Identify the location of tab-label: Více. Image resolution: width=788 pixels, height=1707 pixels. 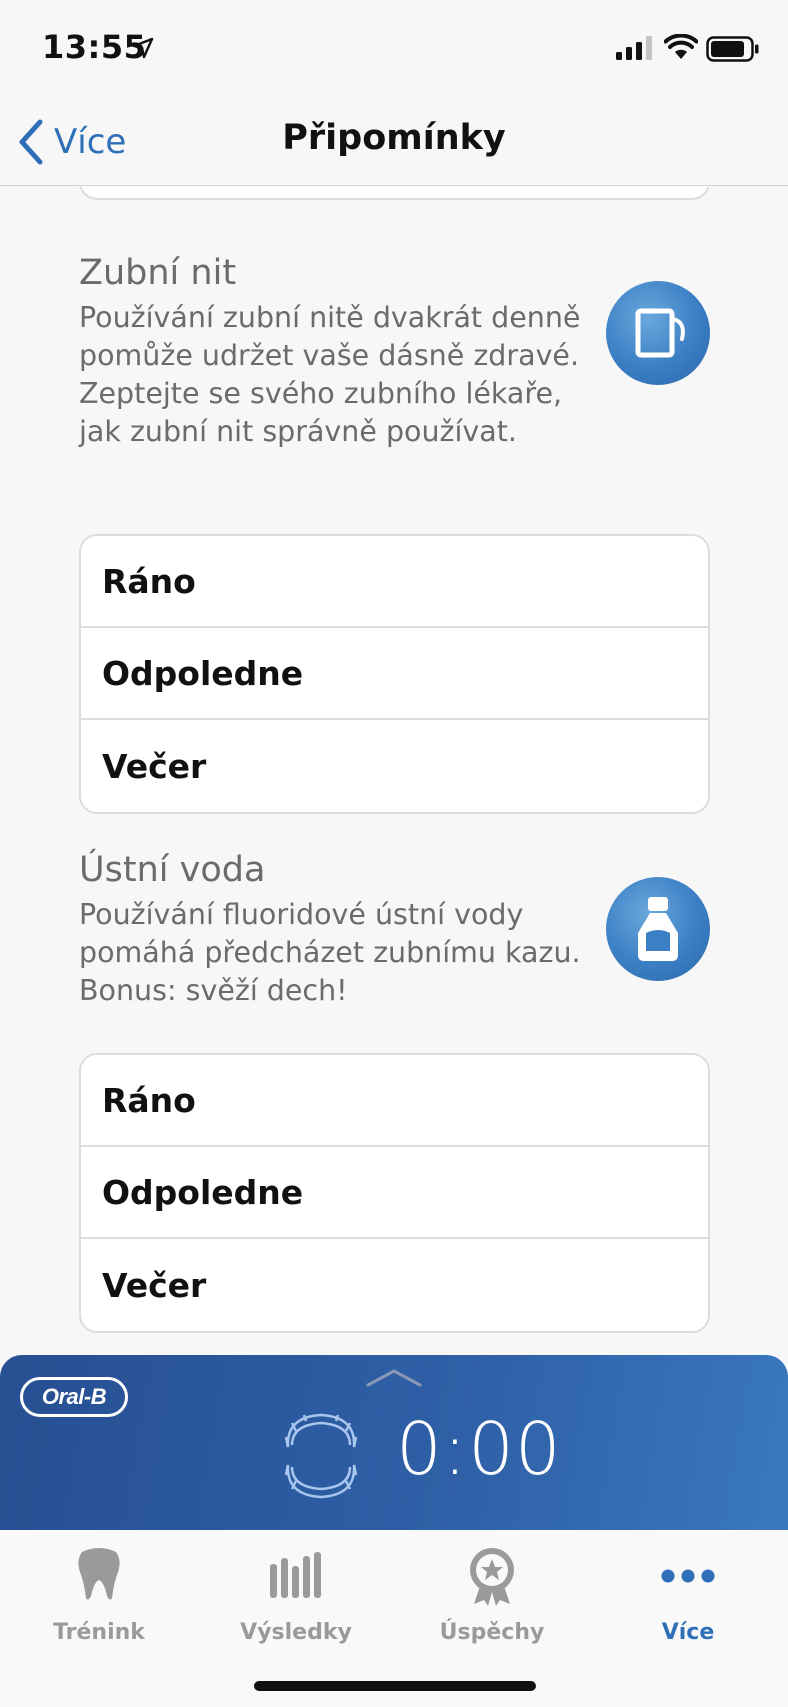
(688, 1632).